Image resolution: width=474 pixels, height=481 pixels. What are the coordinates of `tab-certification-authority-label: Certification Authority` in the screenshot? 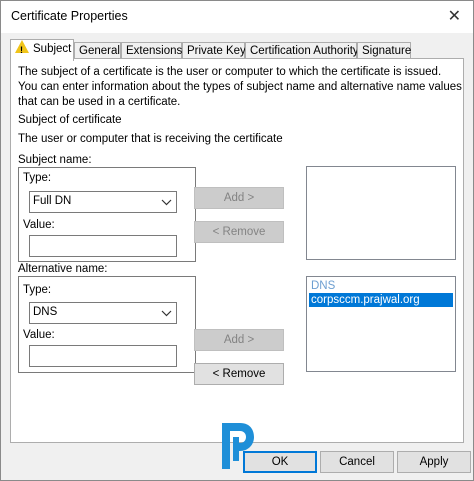 It's located at (304, 51).